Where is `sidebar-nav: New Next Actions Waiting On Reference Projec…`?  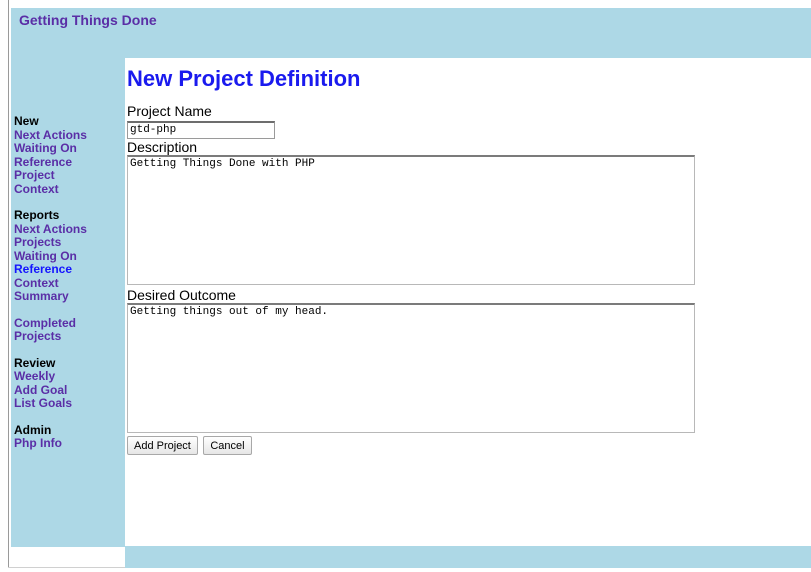
sidebar-nav: New Next Actions Waiting On Reference Projec… is located at coordinates (68, 289).